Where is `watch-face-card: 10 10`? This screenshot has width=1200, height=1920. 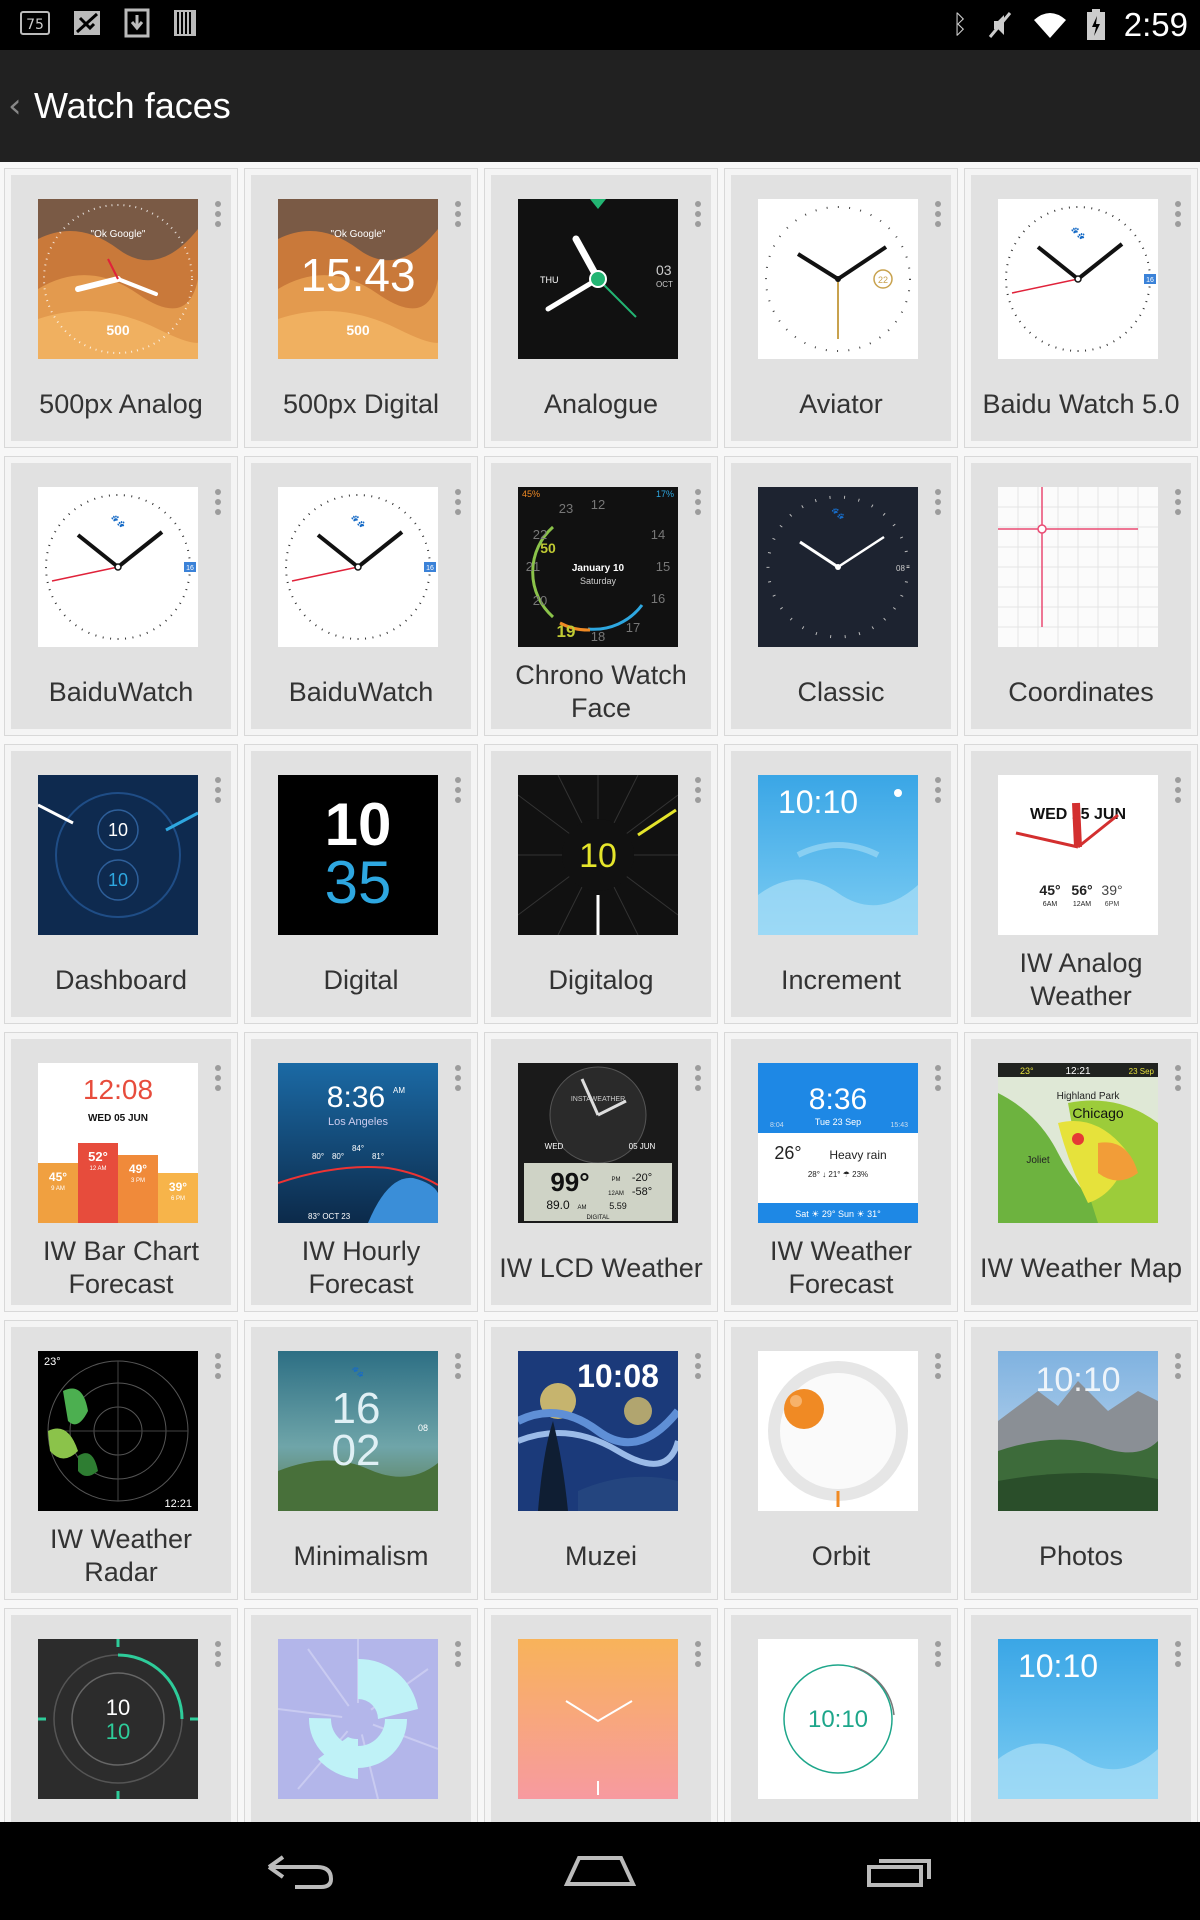 watch-face-card: 10 10 is located at coordinates (121, 1715).